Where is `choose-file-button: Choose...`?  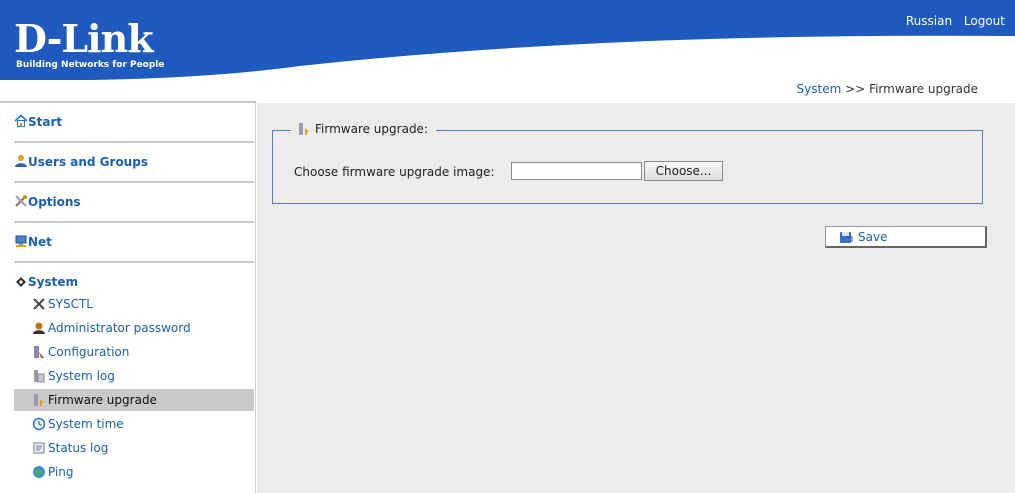
choose-file-button: Choose... is located at coordinates (683, 171).